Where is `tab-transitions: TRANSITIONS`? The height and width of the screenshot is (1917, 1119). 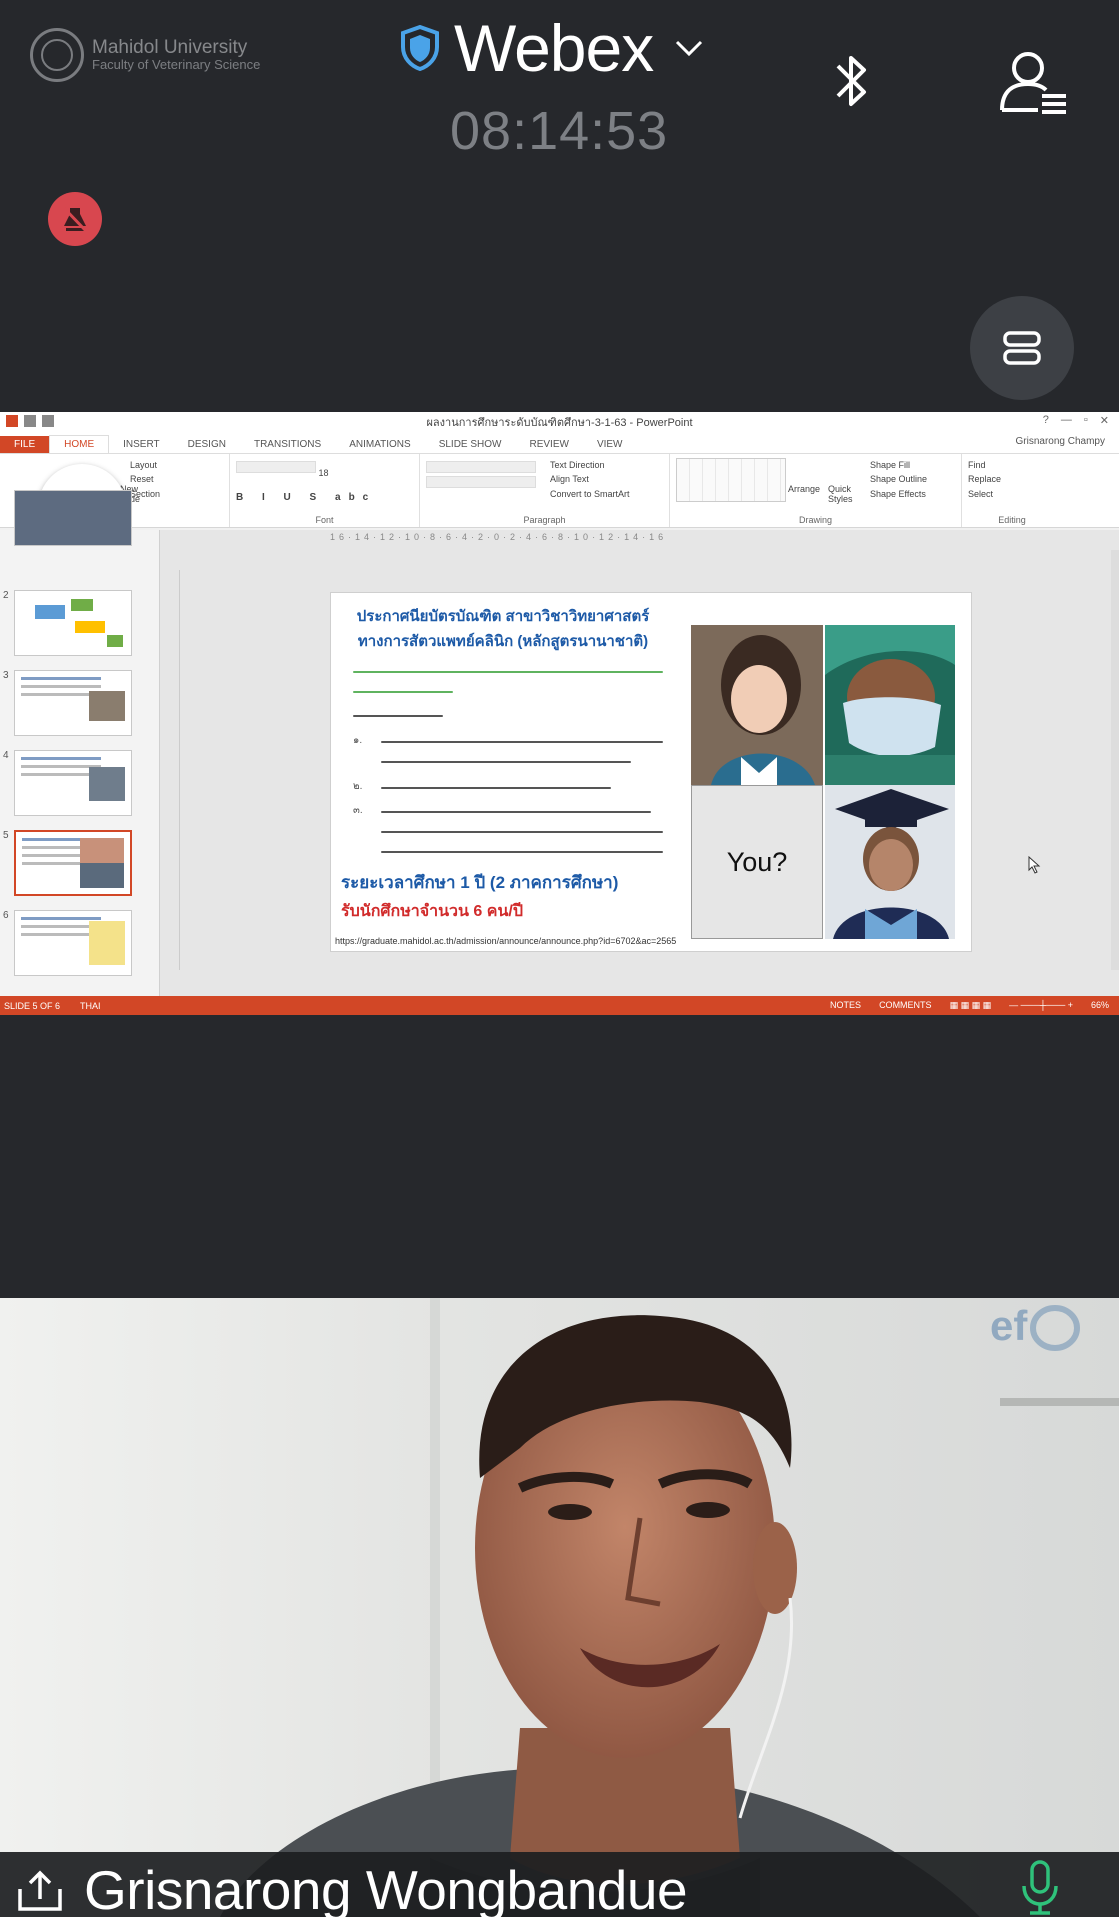
tab-transitions: TRANSITIONS is located at coordinates (287, 444).